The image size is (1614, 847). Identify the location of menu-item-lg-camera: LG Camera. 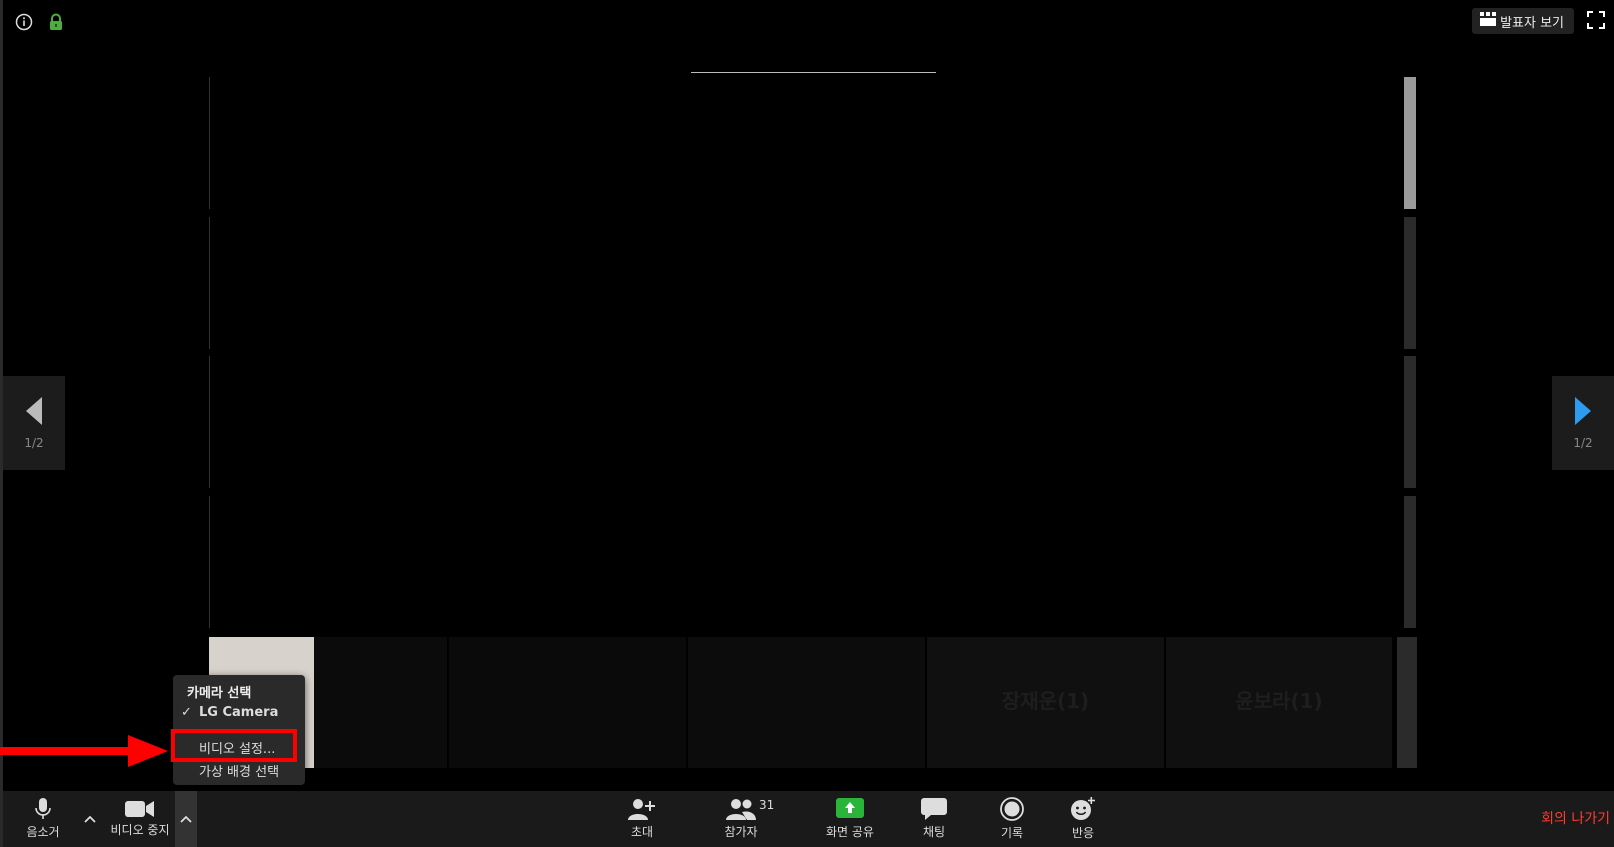
(238, 712).